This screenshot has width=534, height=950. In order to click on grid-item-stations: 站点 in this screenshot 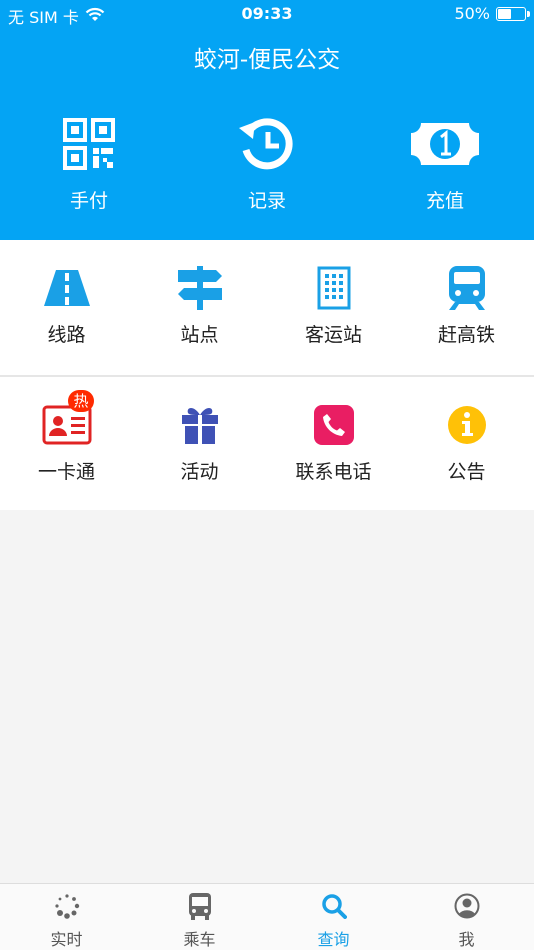, I will do `click(199, 307)`.